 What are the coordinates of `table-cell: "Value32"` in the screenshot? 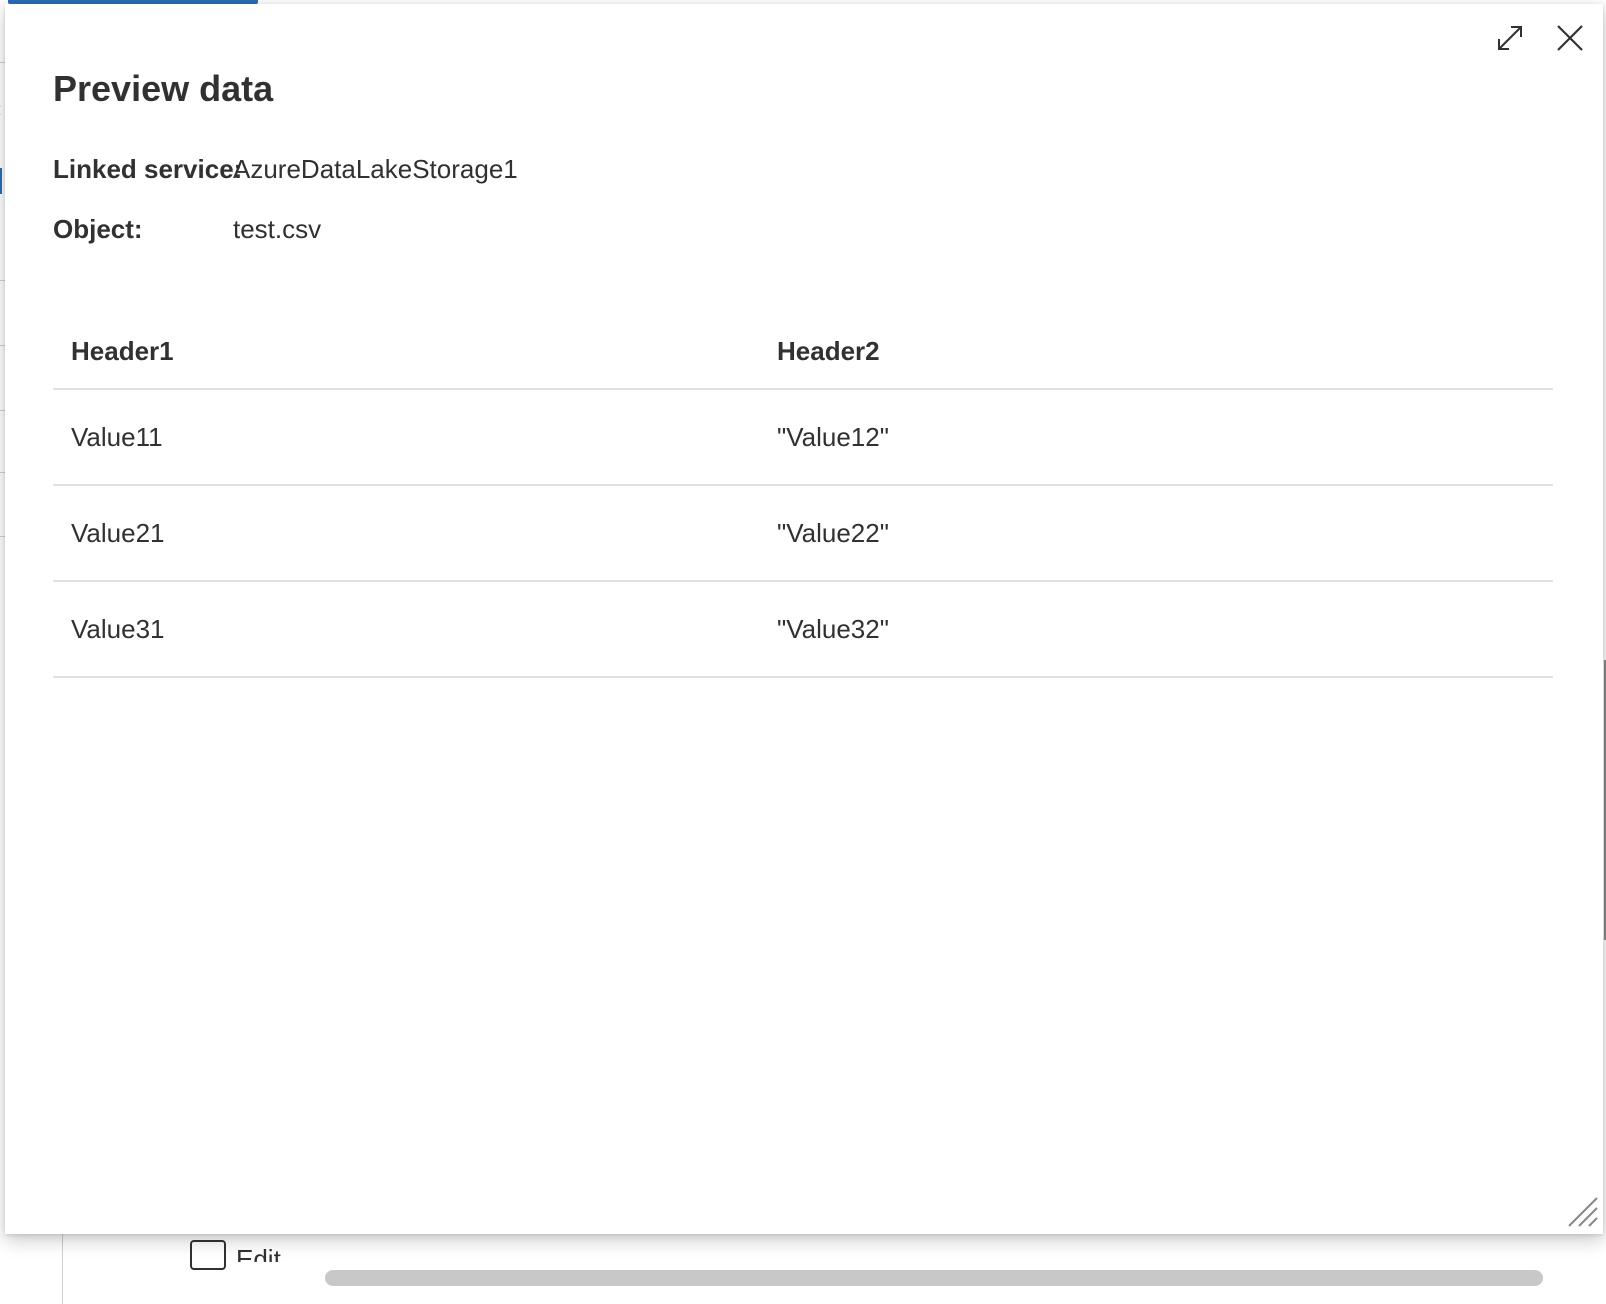 It's located at (833, 628).